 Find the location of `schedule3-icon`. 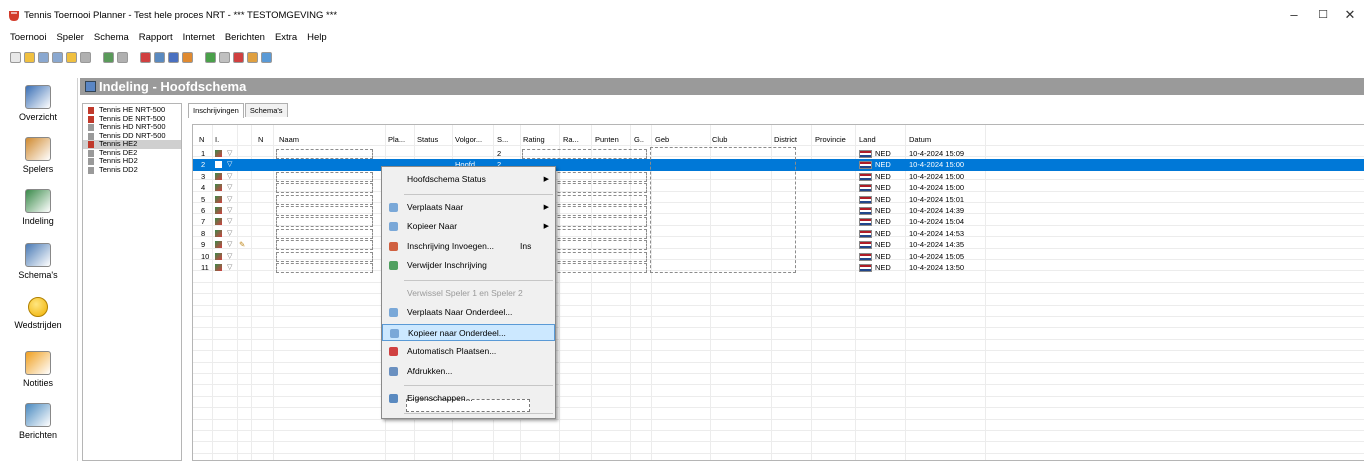

schedule3-icon is located at coordinates (238, 57).